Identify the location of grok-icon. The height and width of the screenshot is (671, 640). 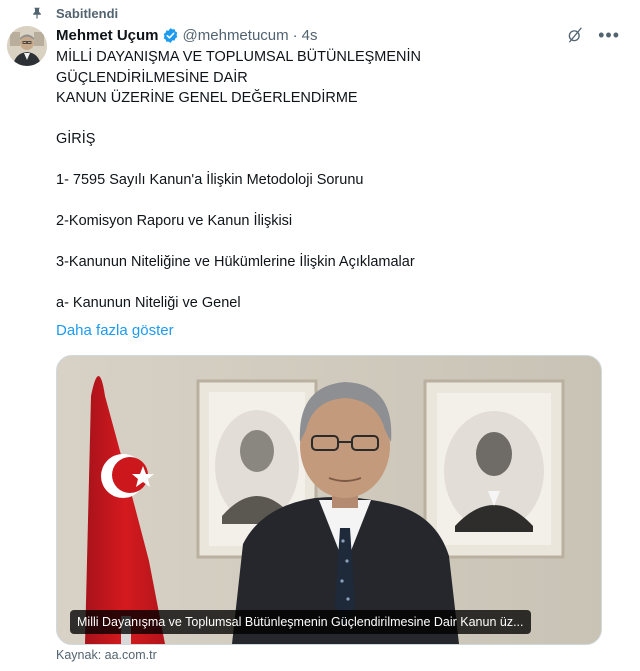
(575, 35).